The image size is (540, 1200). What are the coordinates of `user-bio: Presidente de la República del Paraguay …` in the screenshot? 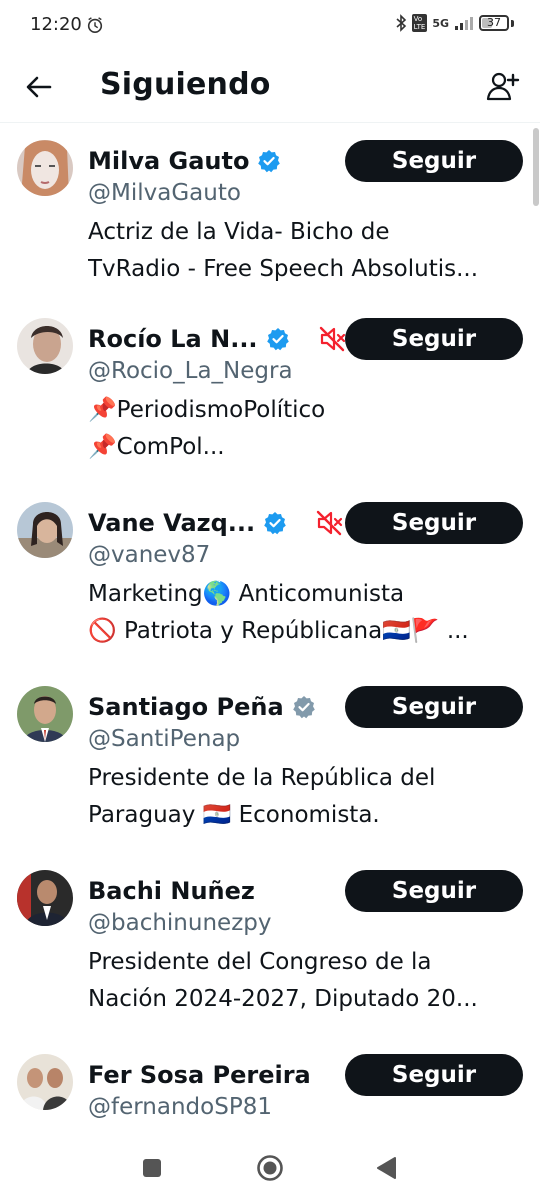 It's located at (306, 797).